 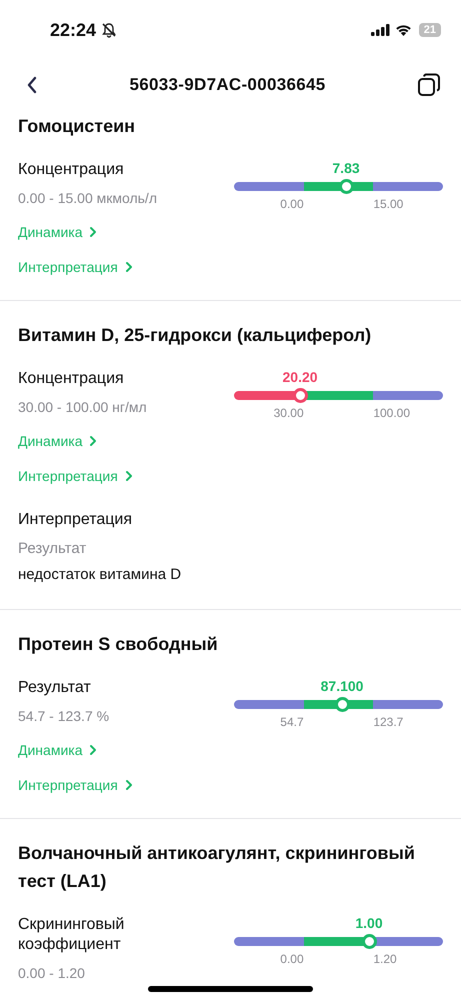 What do you see at coordinates (289, 413) in the screenshot?
I see `tick-label: 30.00` at bounding box center [289, 413].